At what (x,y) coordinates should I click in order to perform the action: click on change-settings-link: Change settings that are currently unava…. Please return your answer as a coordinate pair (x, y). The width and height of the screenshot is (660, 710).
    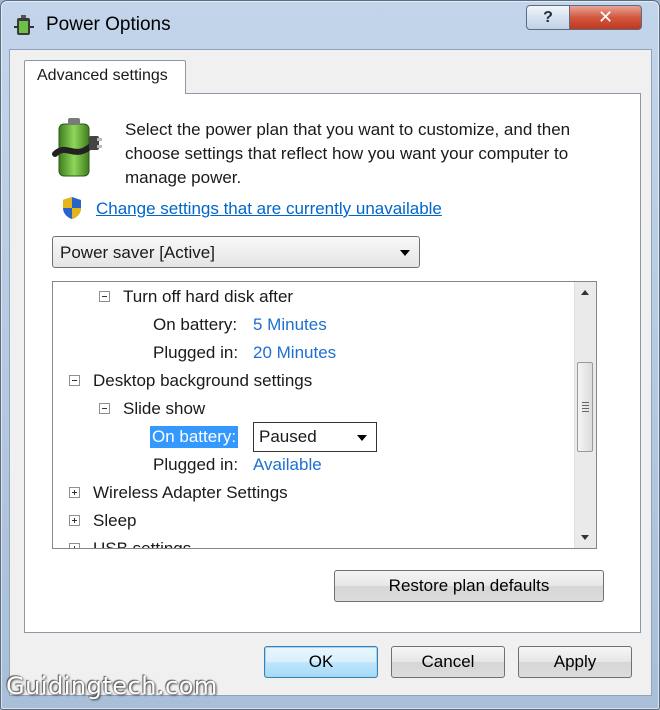
    Looking at the image, I should click on (269, 209).